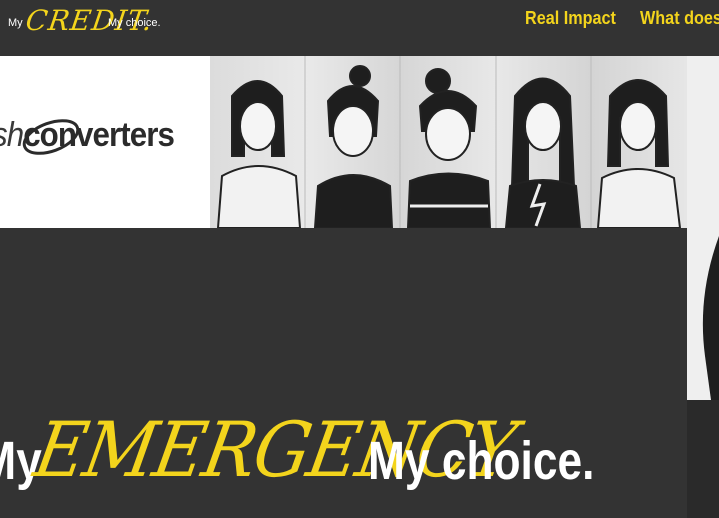 The width and height of the screenshot is (719, 518). What do you see at coordinates (481, 461) in the screenshot?
I see `headline-choice-text: My choice.` at bounding box center [481, 461].